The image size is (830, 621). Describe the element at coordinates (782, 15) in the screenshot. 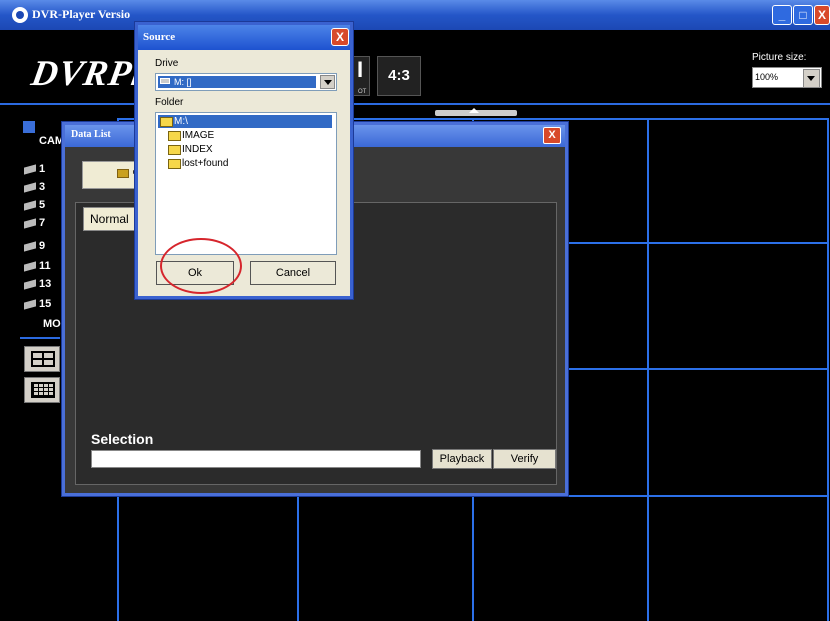

I see `minimize-button: _` at that location.